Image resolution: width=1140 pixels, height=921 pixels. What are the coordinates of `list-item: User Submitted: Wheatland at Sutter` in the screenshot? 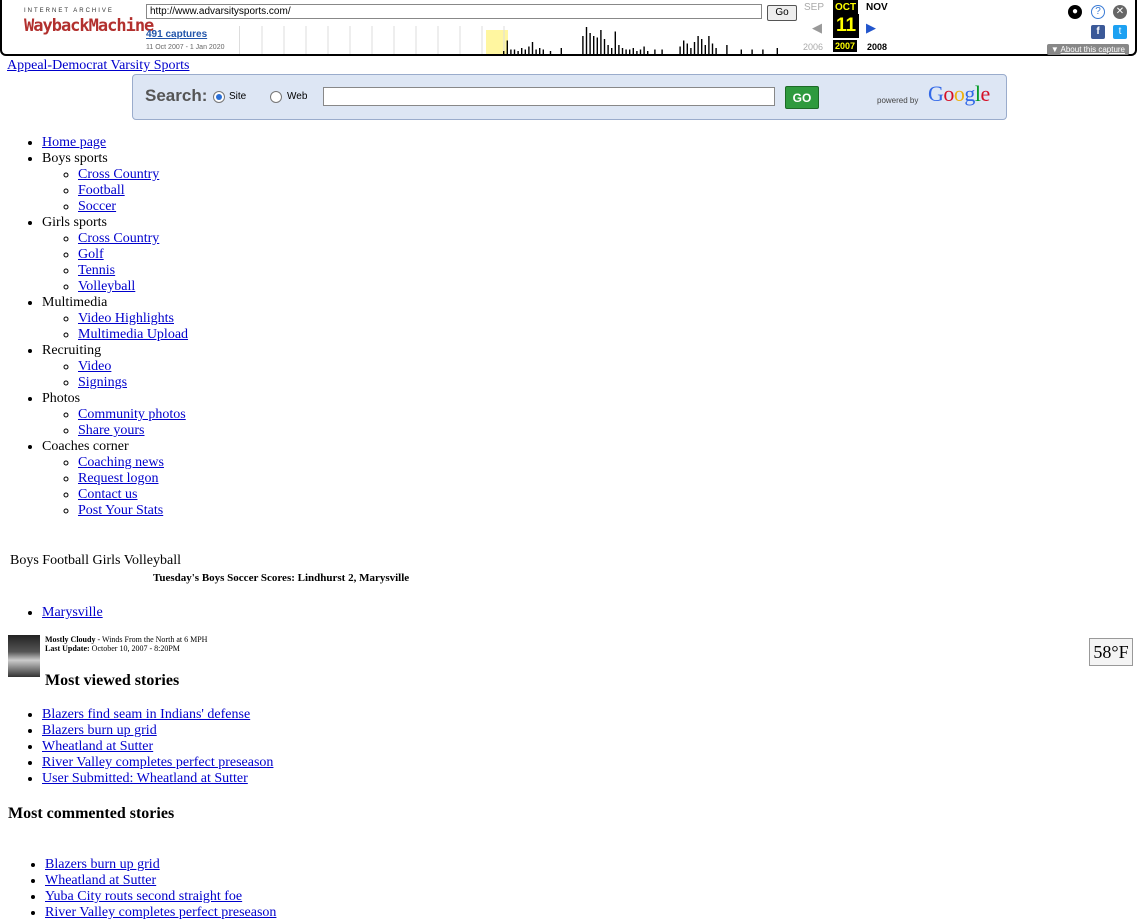 It's located at (157, 779).